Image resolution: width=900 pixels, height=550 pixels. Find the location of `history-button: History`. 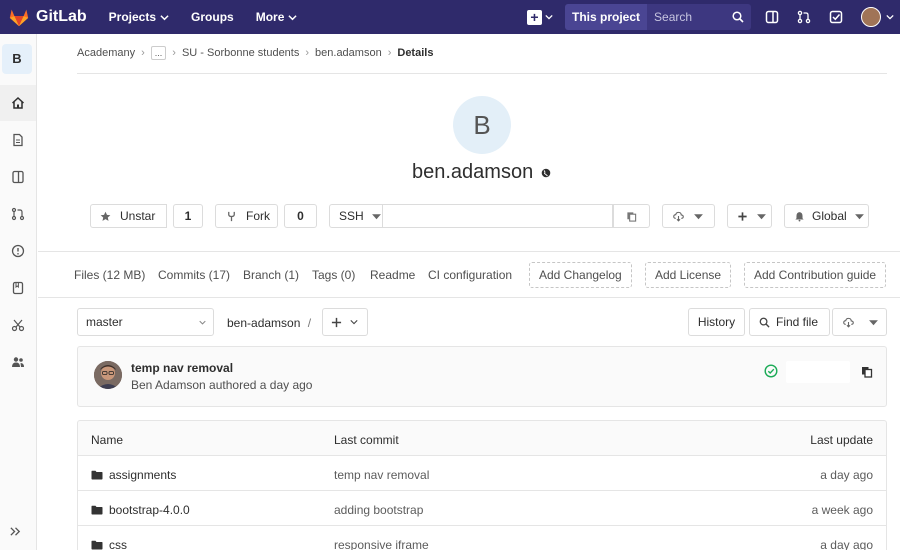

history-button: History is located at coordinates (716, 322).